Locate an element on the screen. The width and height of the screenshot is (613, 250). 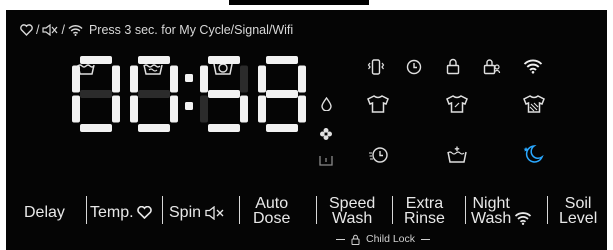
night-wash-button: Night Wash is located at coordinates (501, 211).